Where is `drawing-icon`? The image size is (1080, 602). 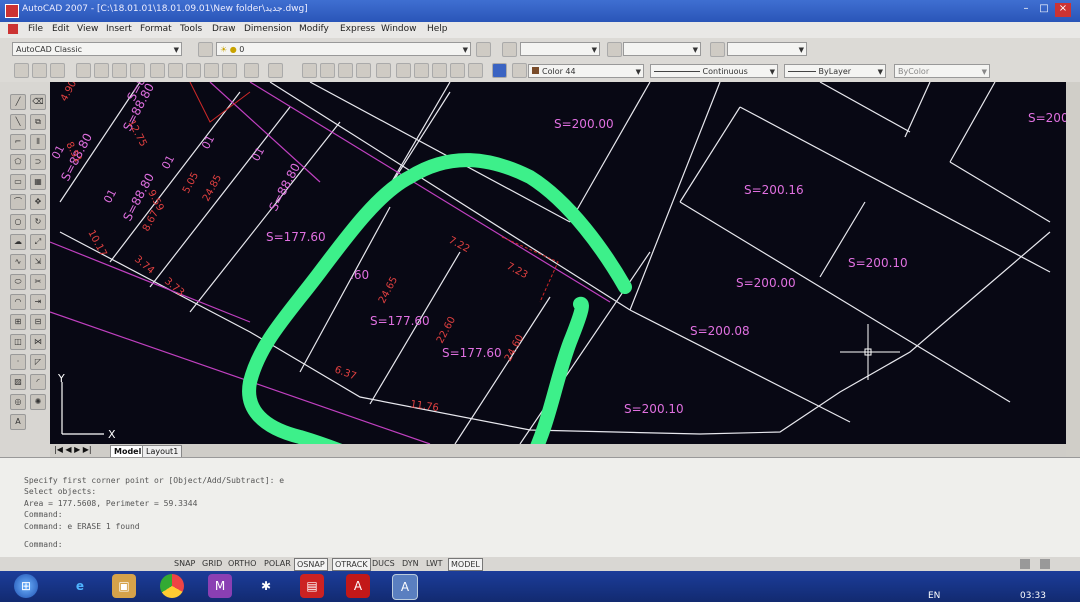 drawing-icon is located at coordinates (13, 29).